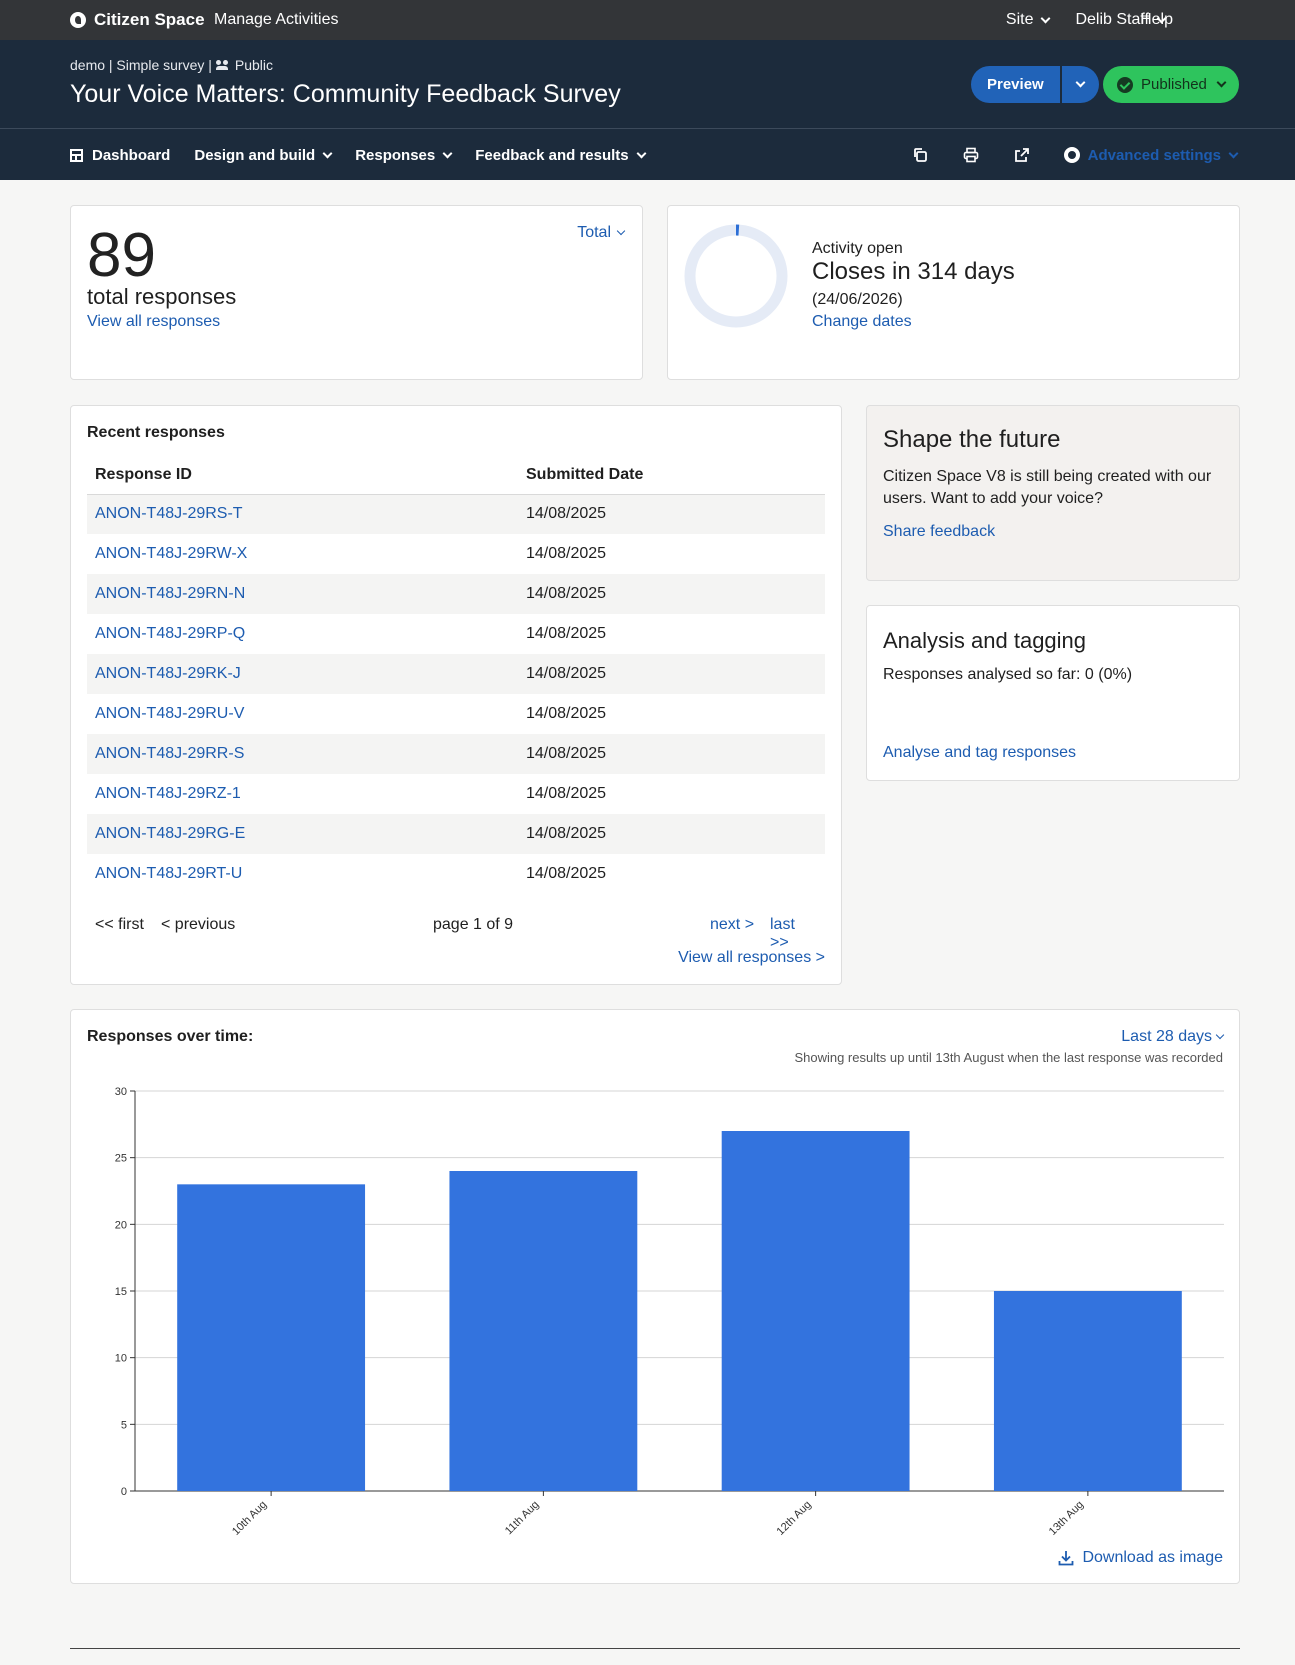  Describe the element at coordinates (141, 65) in the screenshot. I see `breadcrumb-text: demo | Simple survey |` at that location.